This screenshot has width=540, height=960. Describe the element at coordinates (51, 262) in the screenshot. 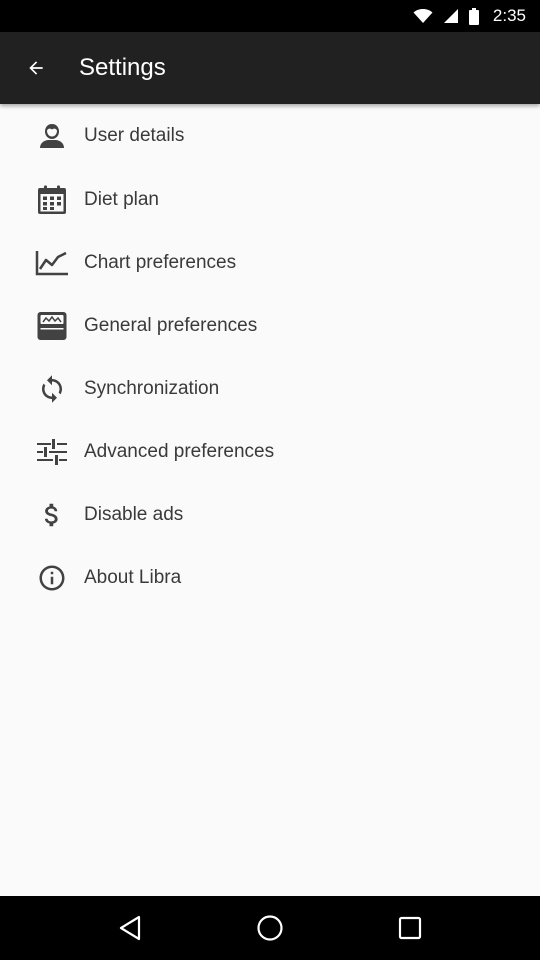

I see `chart-line-icon` at that location.